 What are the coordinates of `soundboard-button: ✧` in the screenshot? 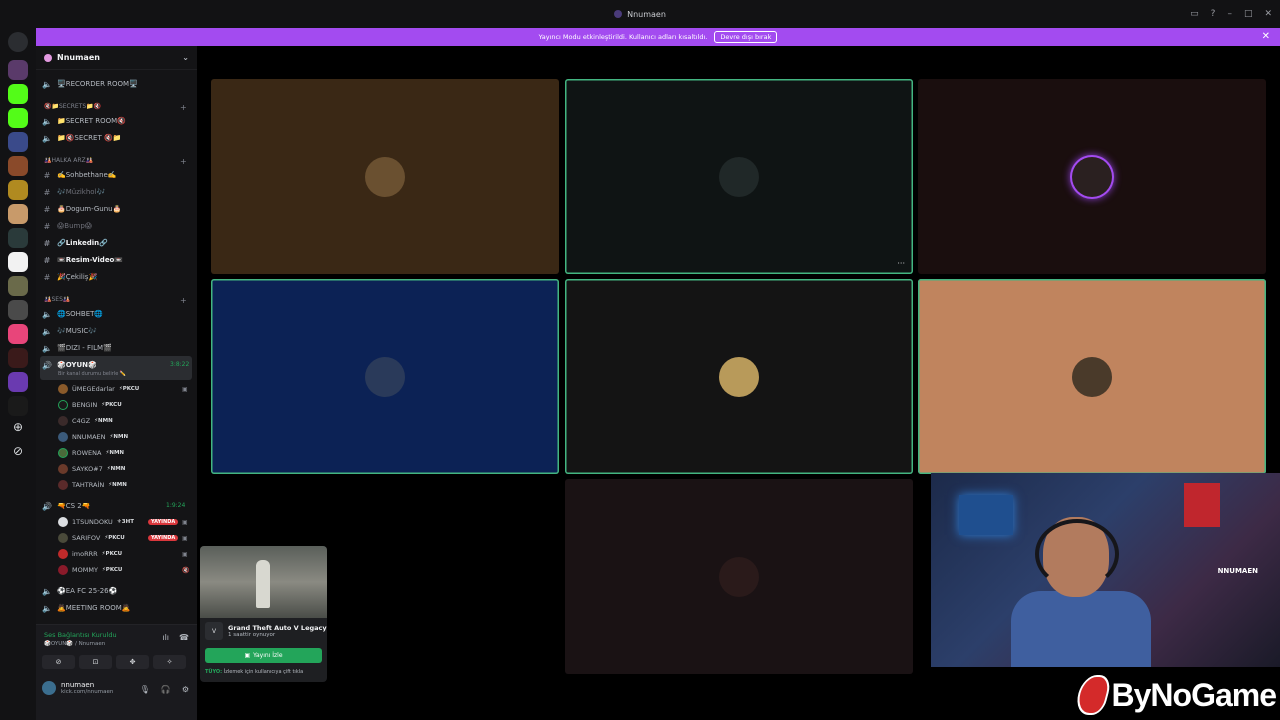 It's located at (169, 662).